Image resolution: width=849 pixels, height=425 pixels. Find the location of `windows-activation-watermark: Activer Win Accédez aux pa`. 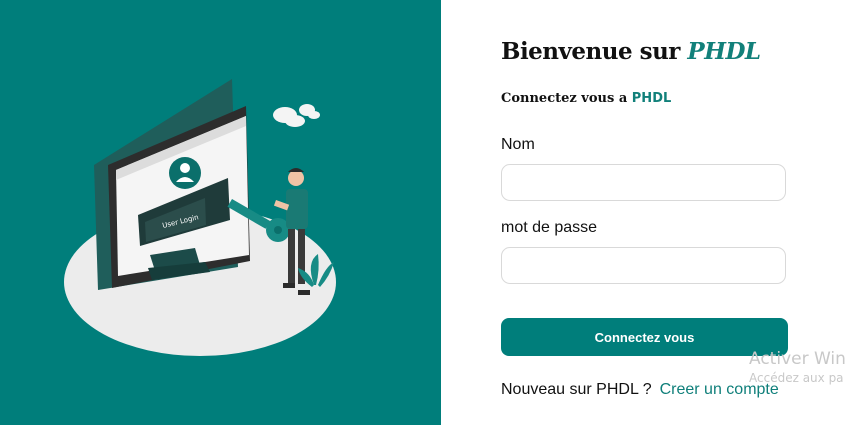

windows-activation-watermark: Activer Win Accédez aux pa is located at coordinates (797, 367).